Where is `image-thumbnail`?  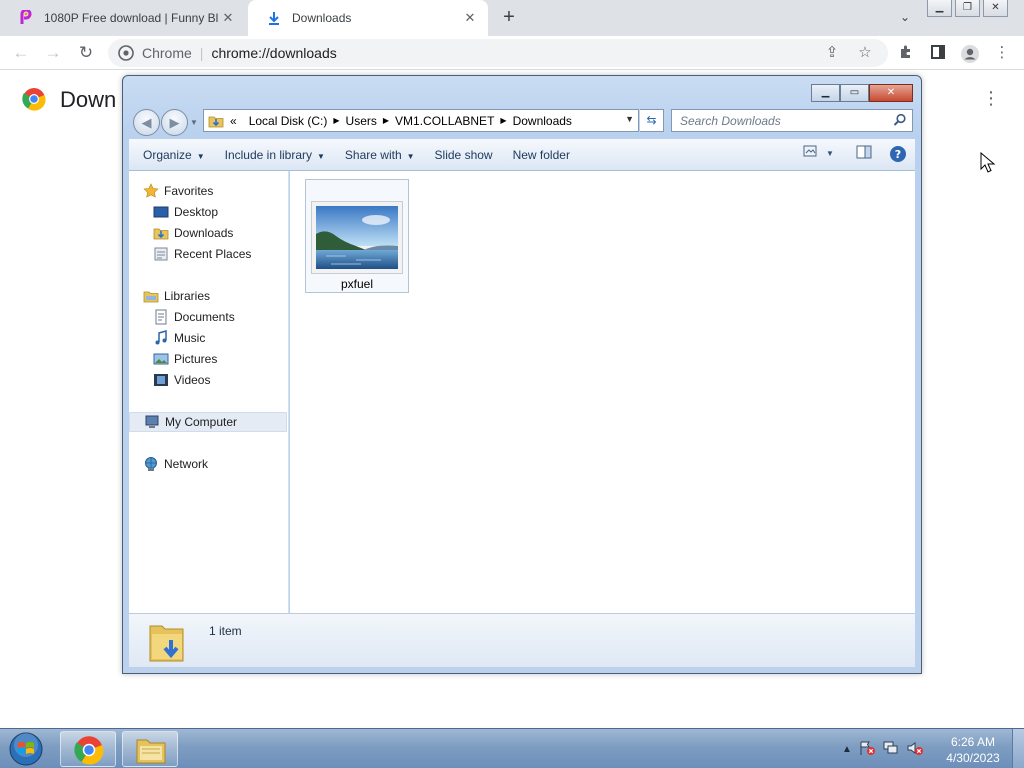
image-thumbnail is located at coordinates (357, 237).